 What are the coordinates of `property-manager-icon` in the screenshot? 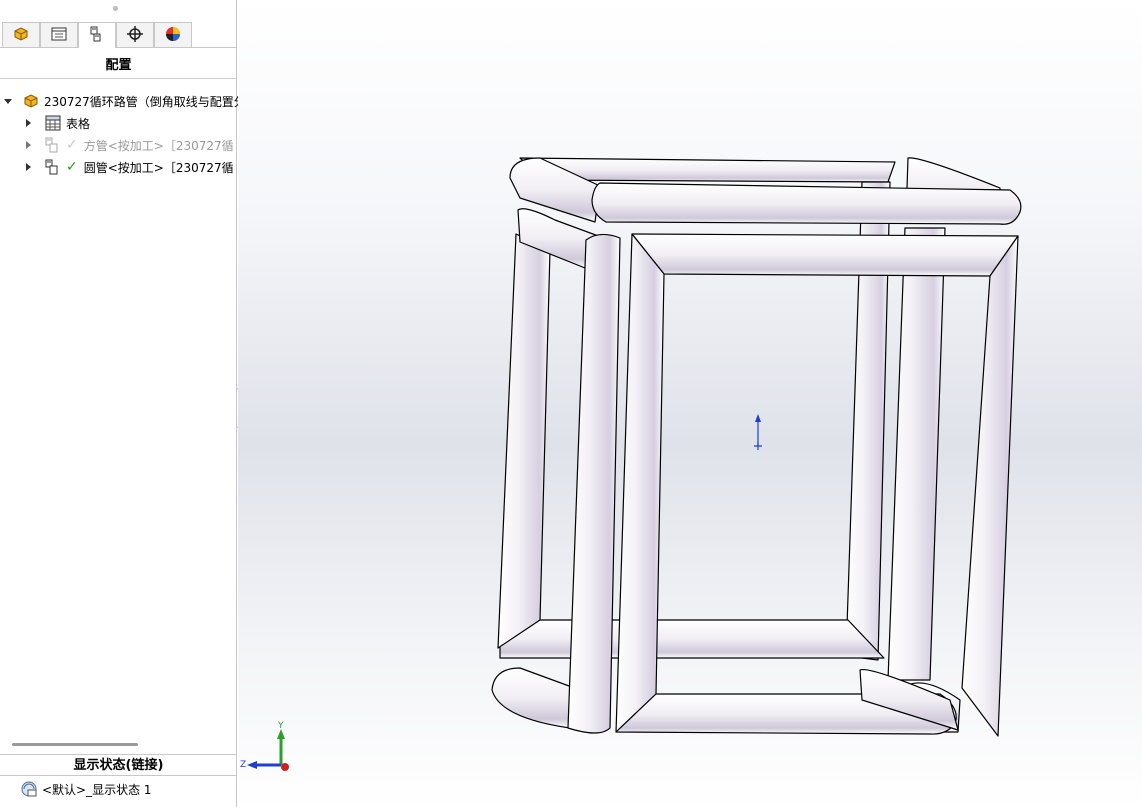 It's located at (59, 35).